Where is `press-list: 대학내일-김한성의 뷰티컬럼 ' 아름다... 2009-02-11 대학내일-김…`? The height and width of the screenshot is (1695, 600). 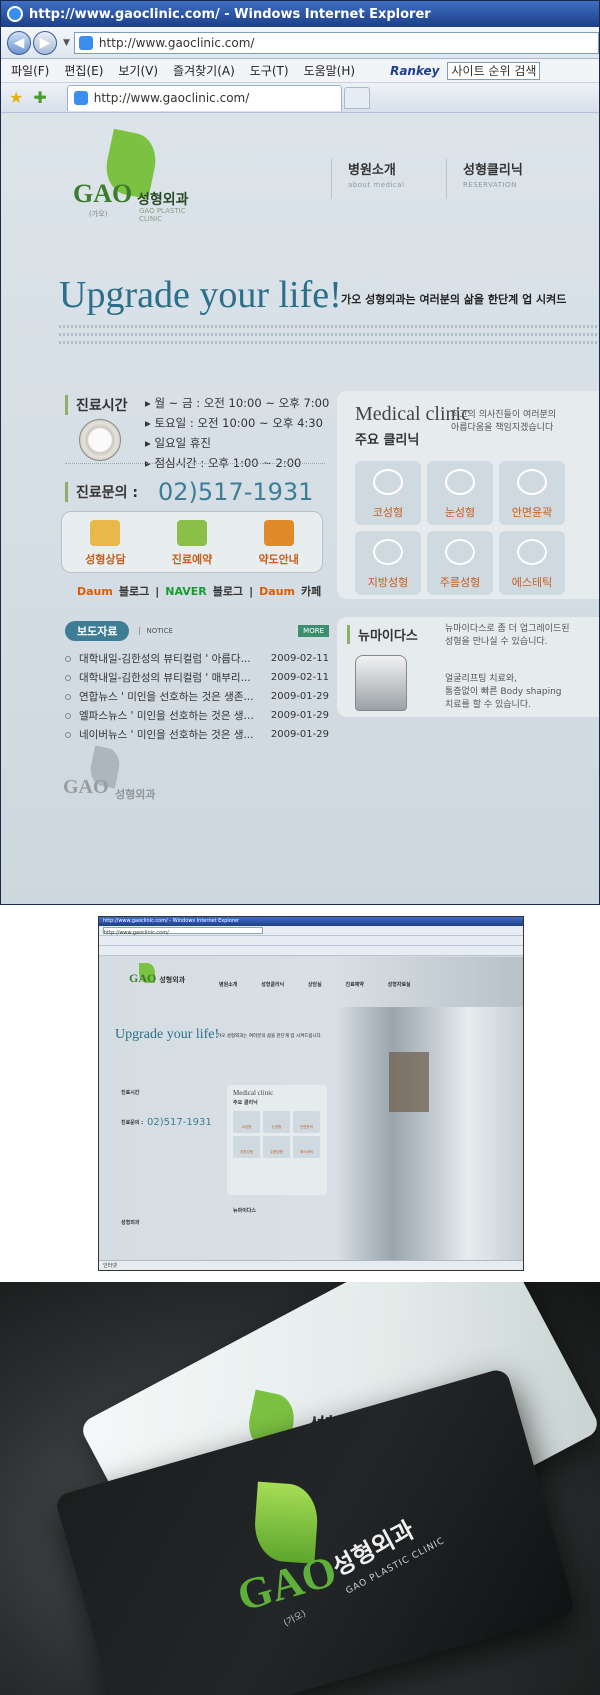 press-list: 대학내일-김한성의 뷰티컬럼 ' 아름다... 2009-02-11 대학내일-김… is located at coordinates (197, 696).